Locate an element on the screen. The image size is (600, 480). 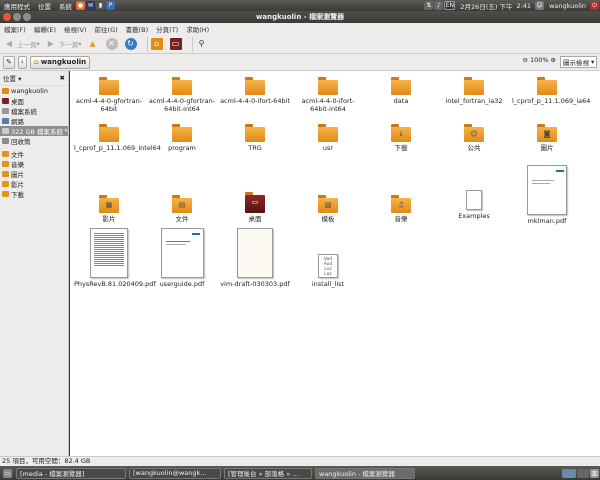
zoom-out-icon: ⊖ is located at coordinates (525, 60).